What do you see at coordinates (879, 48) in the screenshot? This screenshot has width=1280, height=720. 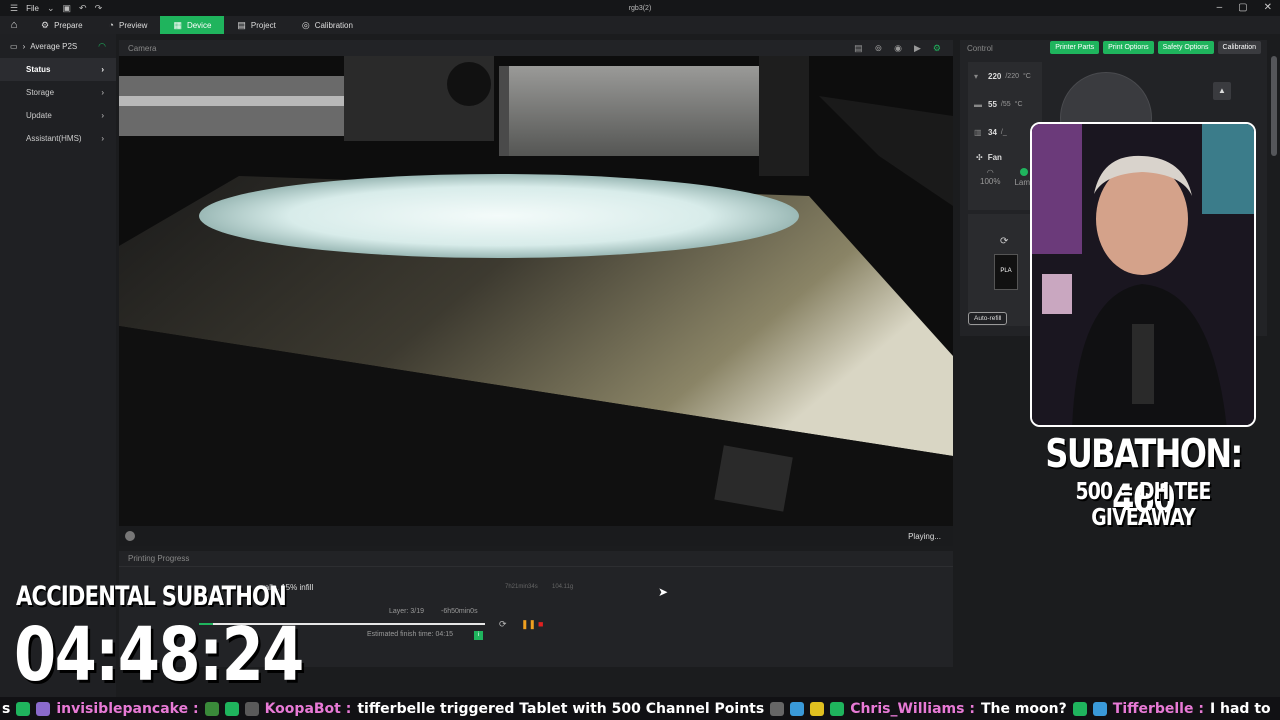 I see `timelapse-icon: ⊚` at bounding box center [879, 48].